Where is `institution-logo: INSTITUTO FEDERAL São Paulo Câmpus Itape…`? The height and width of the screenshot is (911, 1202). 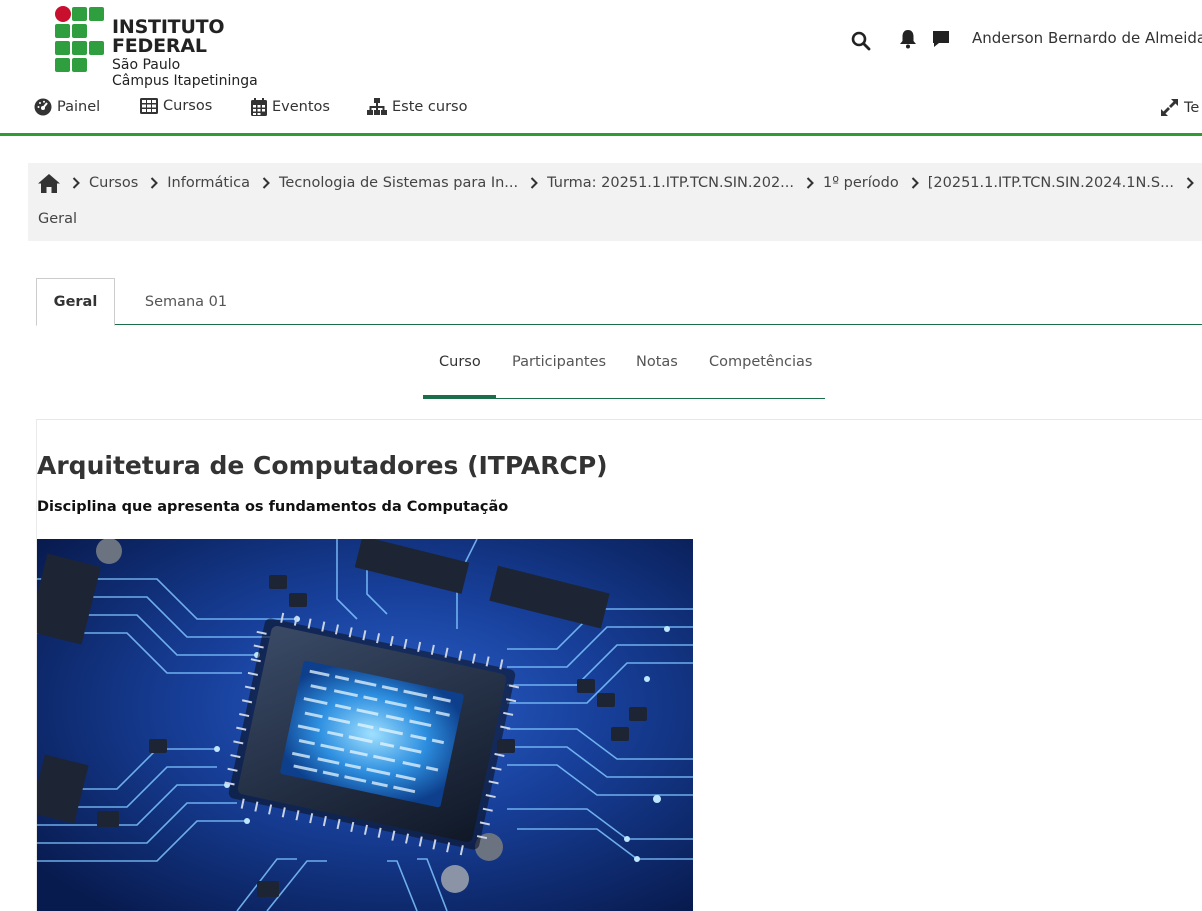
institution-logo: INSTITUTO FEDERAL São Paulo Câmpus Itape… is located at coordinates (185, 47).